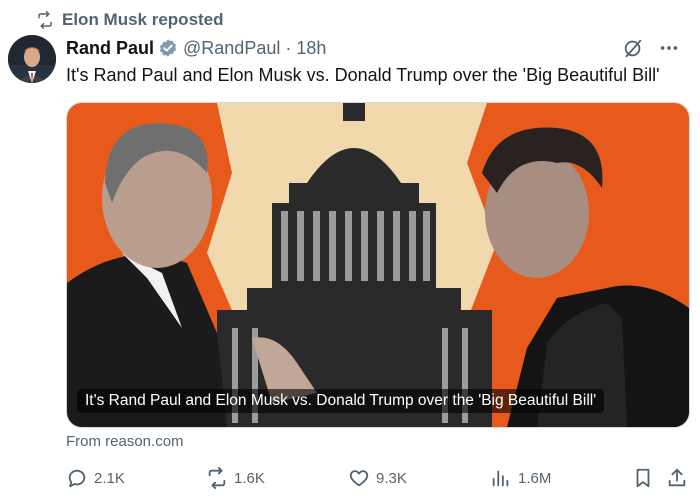 Image resolution: width=700 pixels, height=501 pixels. I want to click on repost-indicator: Elon Musk reposted, so click(130, 20).